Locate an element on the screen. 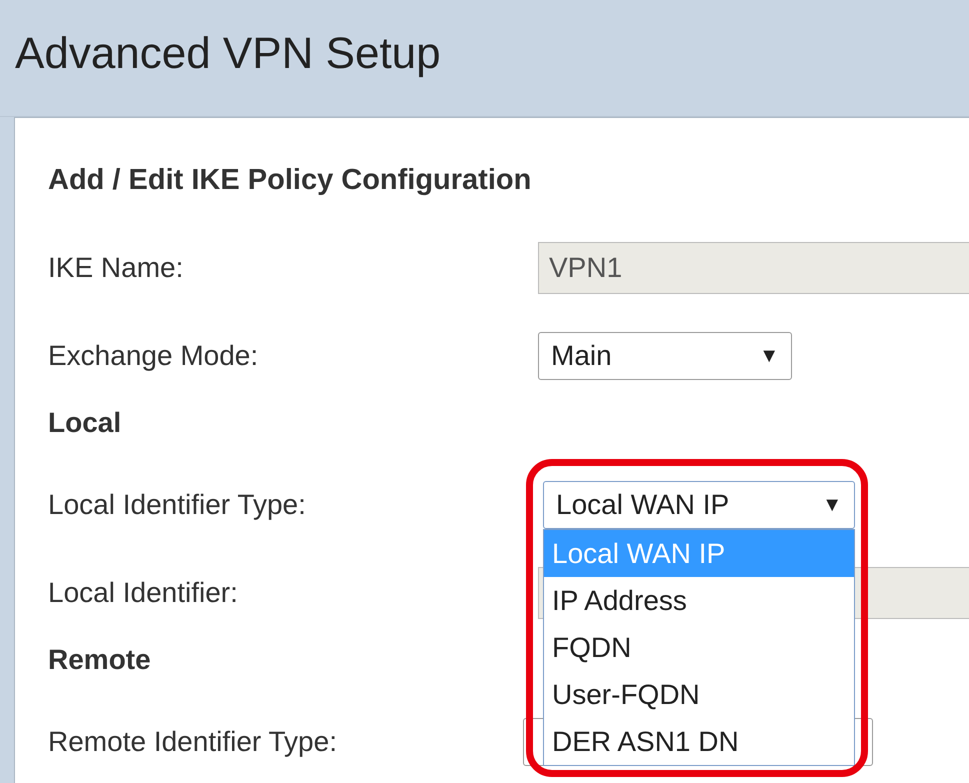 This screenshot has height=783, width=969. field-label: Local Identifier: is located at coordinates (143, 593).